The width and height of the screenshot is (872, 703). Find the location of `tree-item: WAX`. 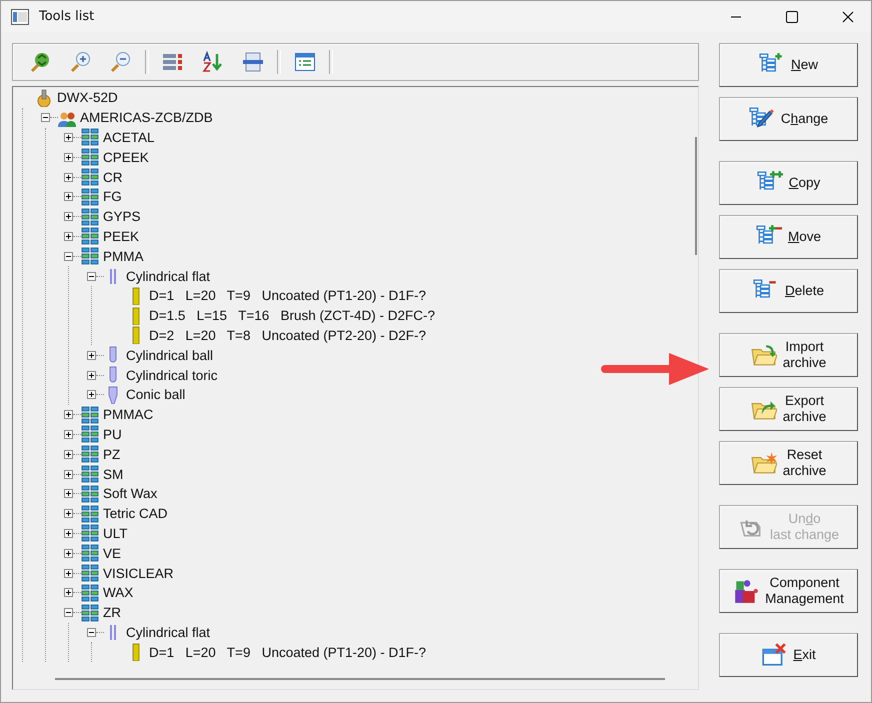

tree-item: WAX is located at coordinates (118, 592).